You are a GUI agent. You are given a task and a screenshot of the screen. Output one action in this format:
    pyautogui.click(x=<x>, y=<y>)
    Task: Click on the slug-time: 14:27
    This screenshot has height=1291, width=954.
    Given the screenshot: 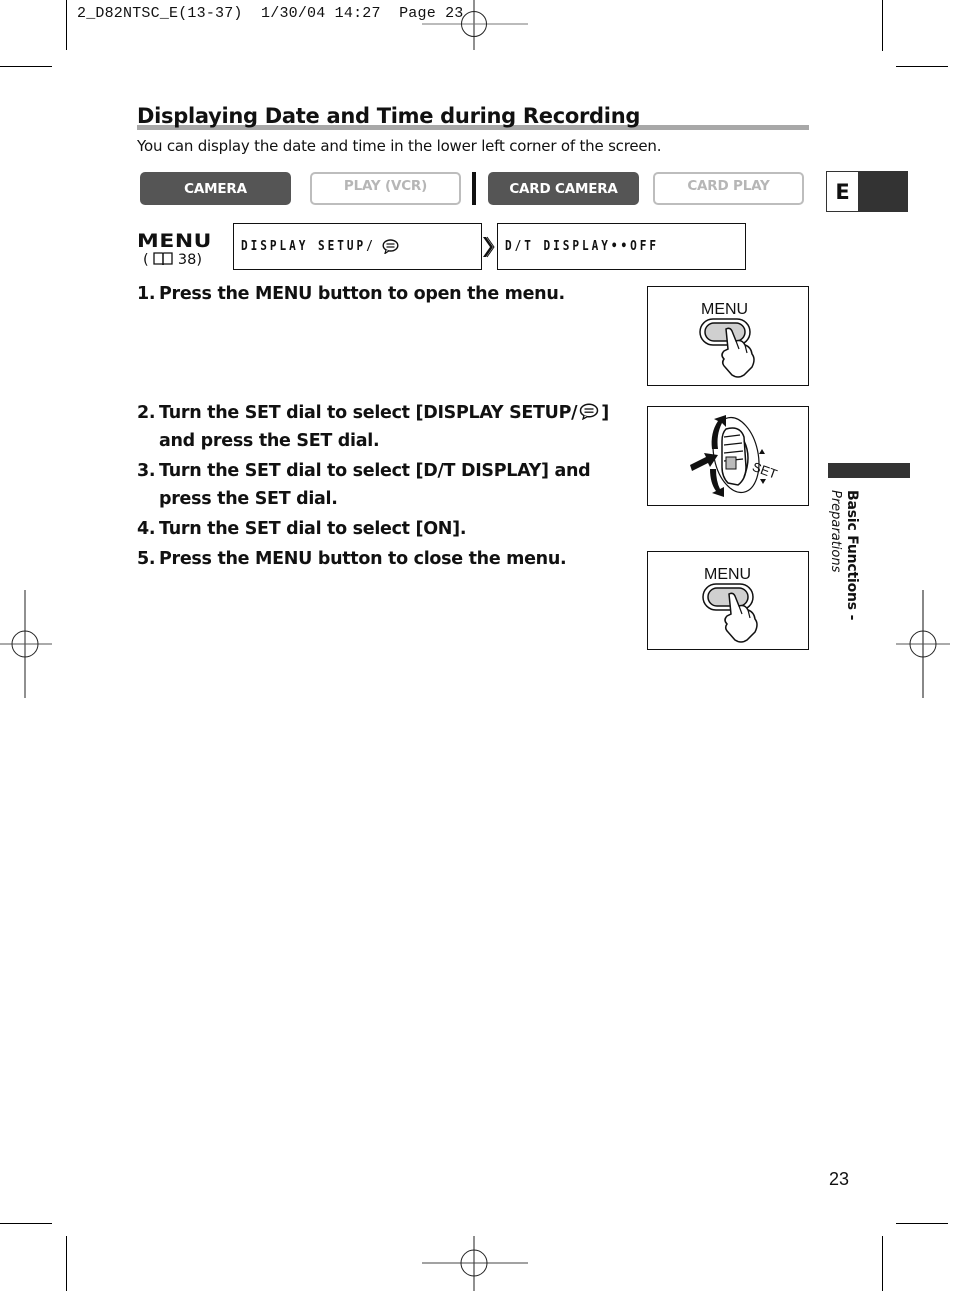 What is the action you would take?
    pyautogui.click(x=357, y=13)
    